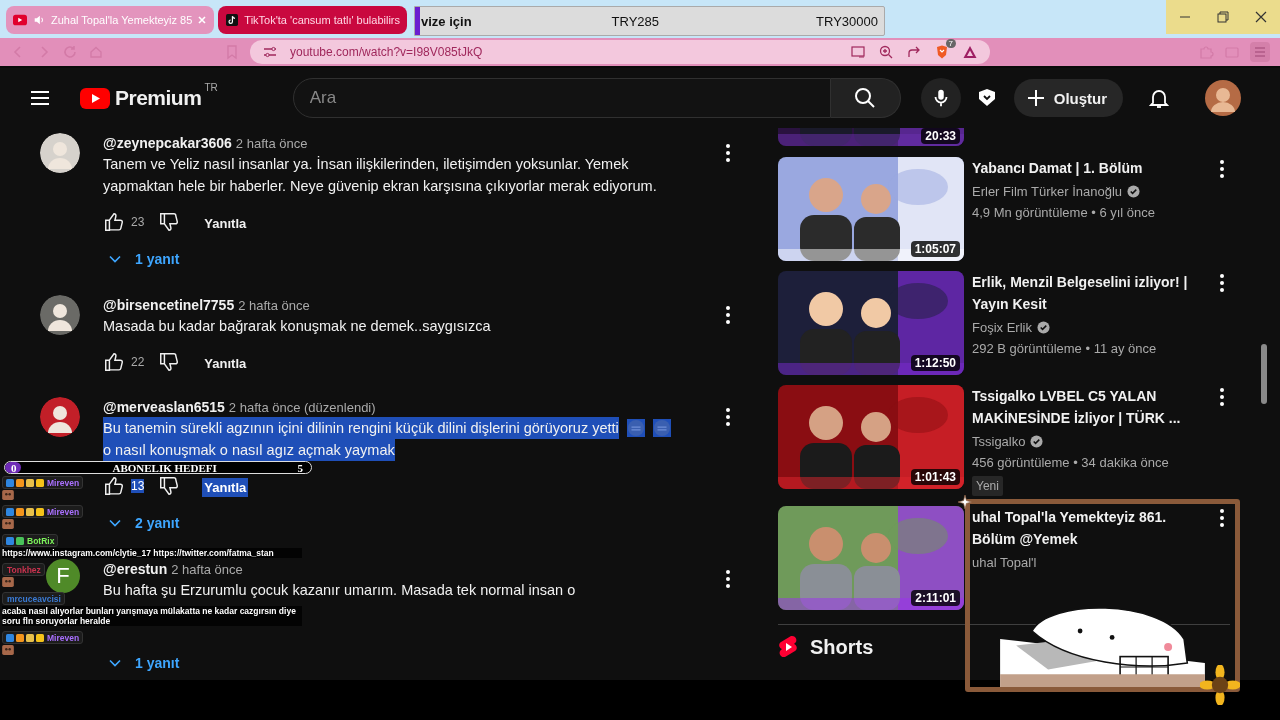 This screenshot has width=1280, height=720. I want to click on comment-text: o nasıl konuşmak o nasıl agız açmak yaymak, so click(249, 450).